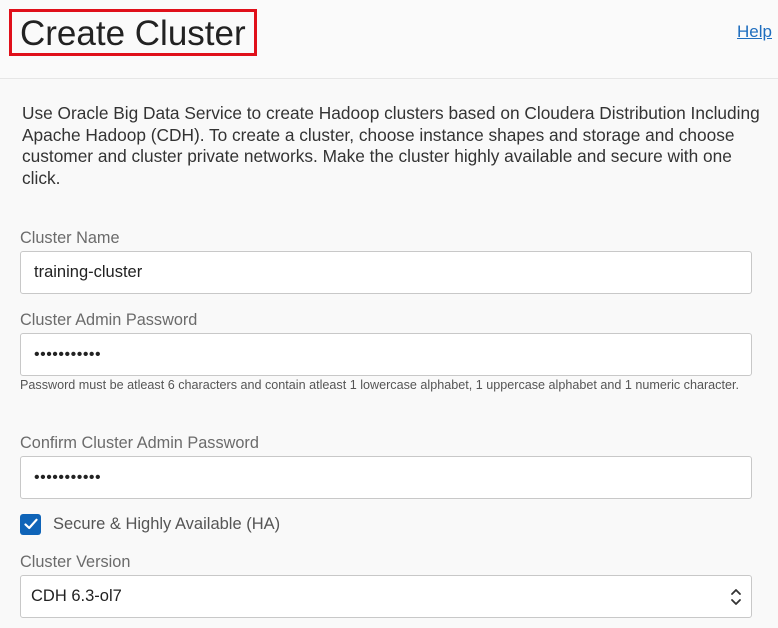 The image size is (778, 628). Describe the element at coordinates (109, 320) in the screenshot. I see `admin-password-label: Cluster Admin Password` at that location.